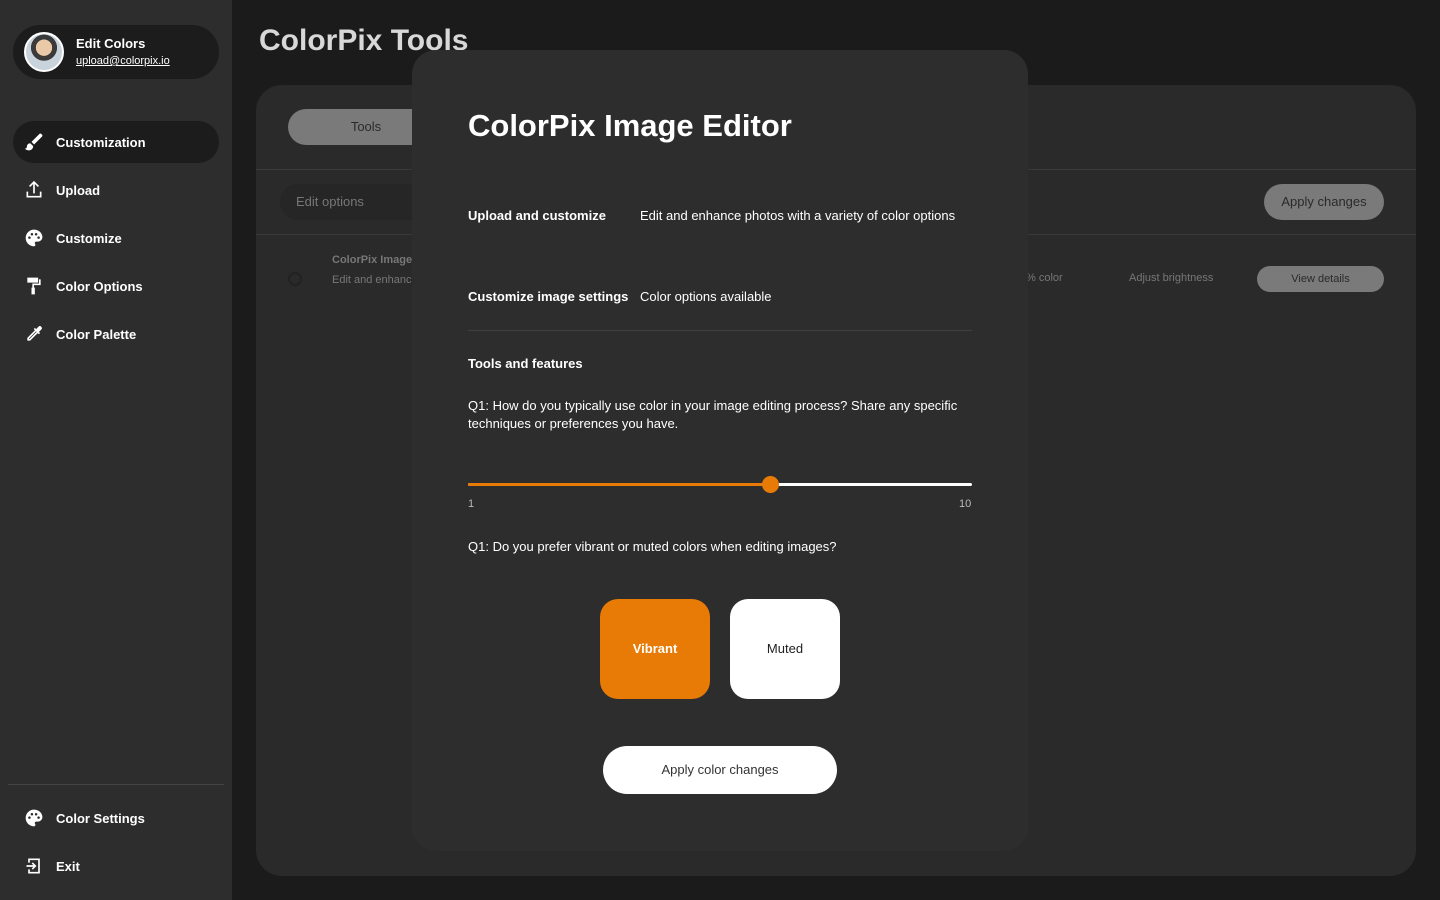 This screenshot has width=1440, height=900. Describe the element at coordinates (34, 866) in the screenshot. I see `exit-icon` at that location.